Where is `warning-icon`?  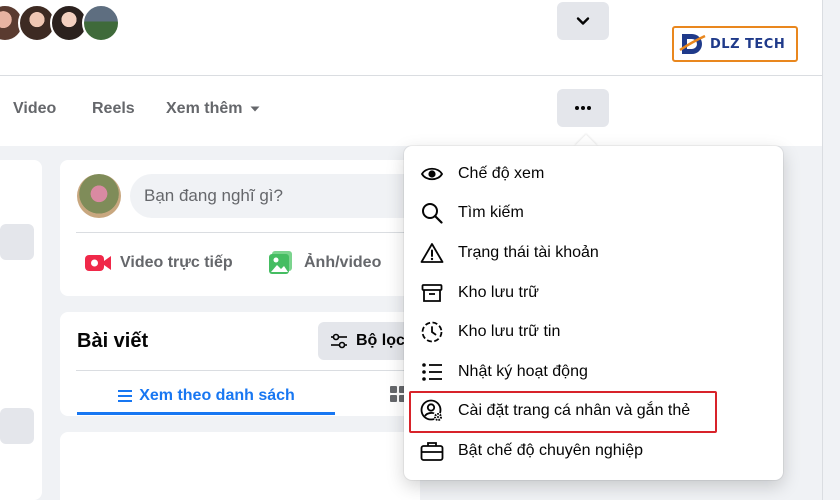 warning-icon is located at coordinates (432, 253).